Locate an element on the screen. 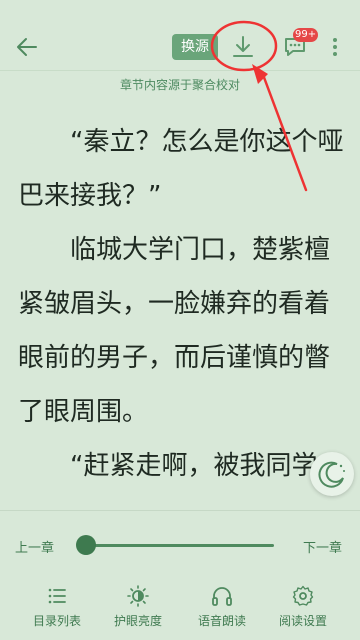 Image resolution: width=360 pixels, height=640 pixels. nav-item-voice-reading: 语音朗读 is located at coordinates (222, 610).